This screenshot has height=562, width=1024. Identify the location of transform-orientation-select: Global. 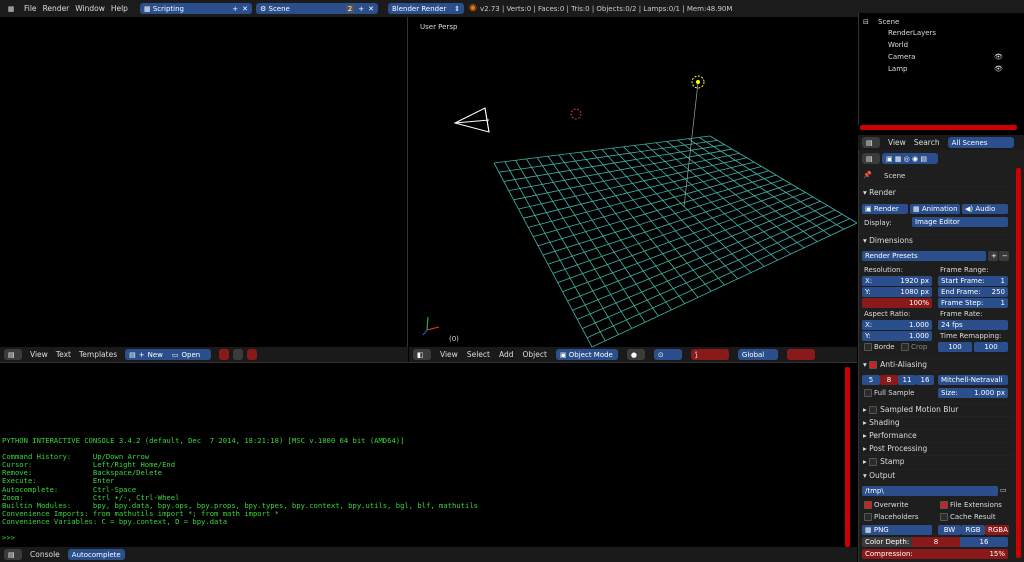
(757, 354).